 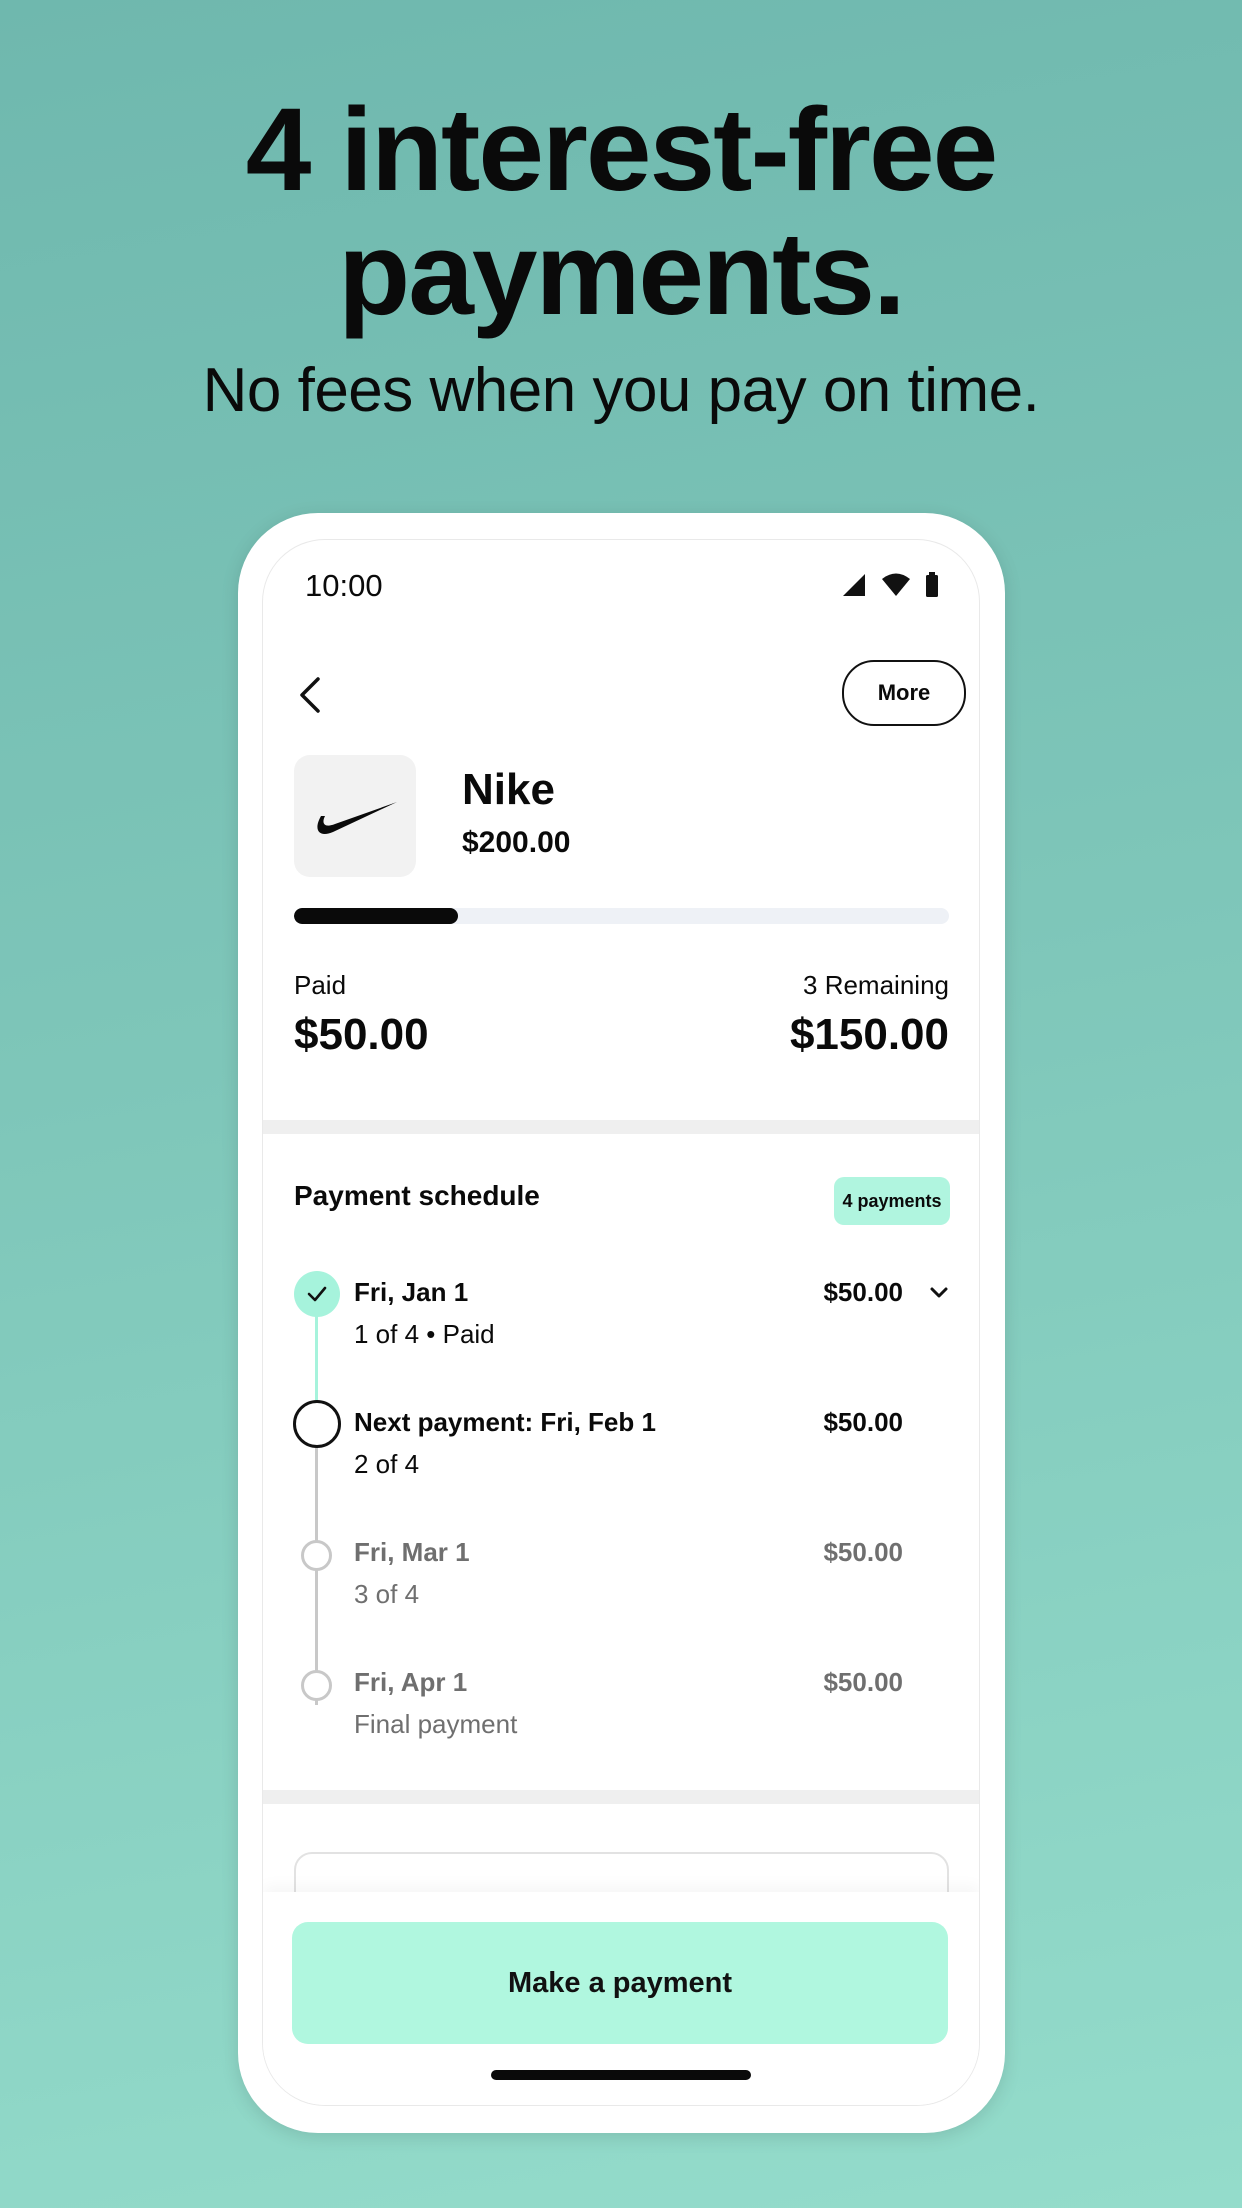 I want to click on payment-progress-fill, so click(x=376, y=916).